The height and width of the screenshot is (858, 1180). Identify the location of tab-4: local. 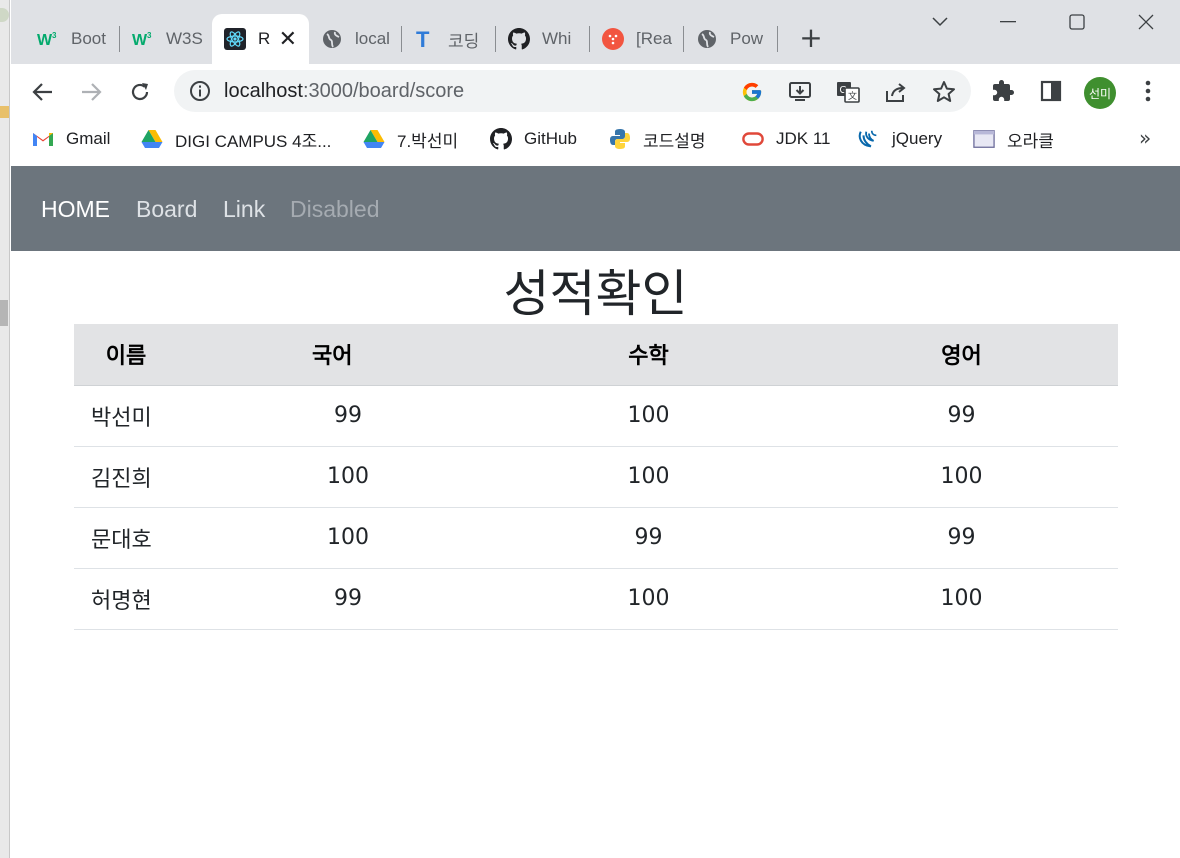
(355, 39).